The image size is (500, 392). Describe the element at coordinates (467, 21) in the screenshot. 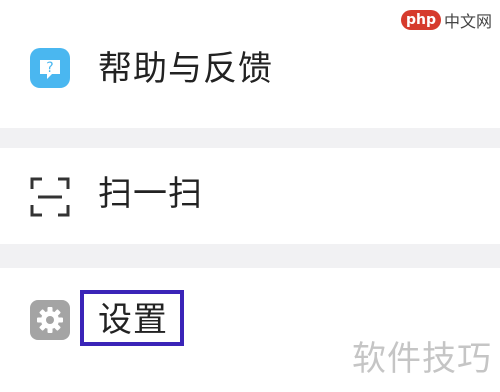

I see `brand-text: 中文网` at that location.